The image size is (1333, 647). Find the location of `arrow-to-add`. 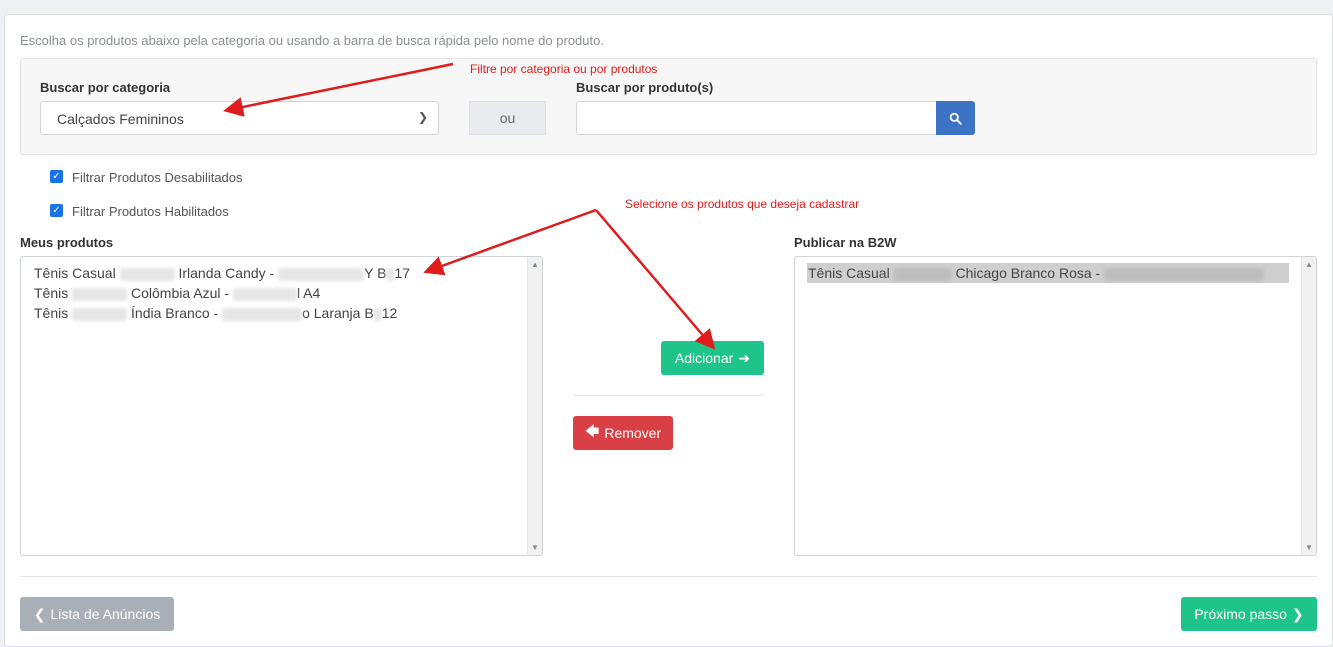

arrow-to-add is located at coordinates (655, 279).